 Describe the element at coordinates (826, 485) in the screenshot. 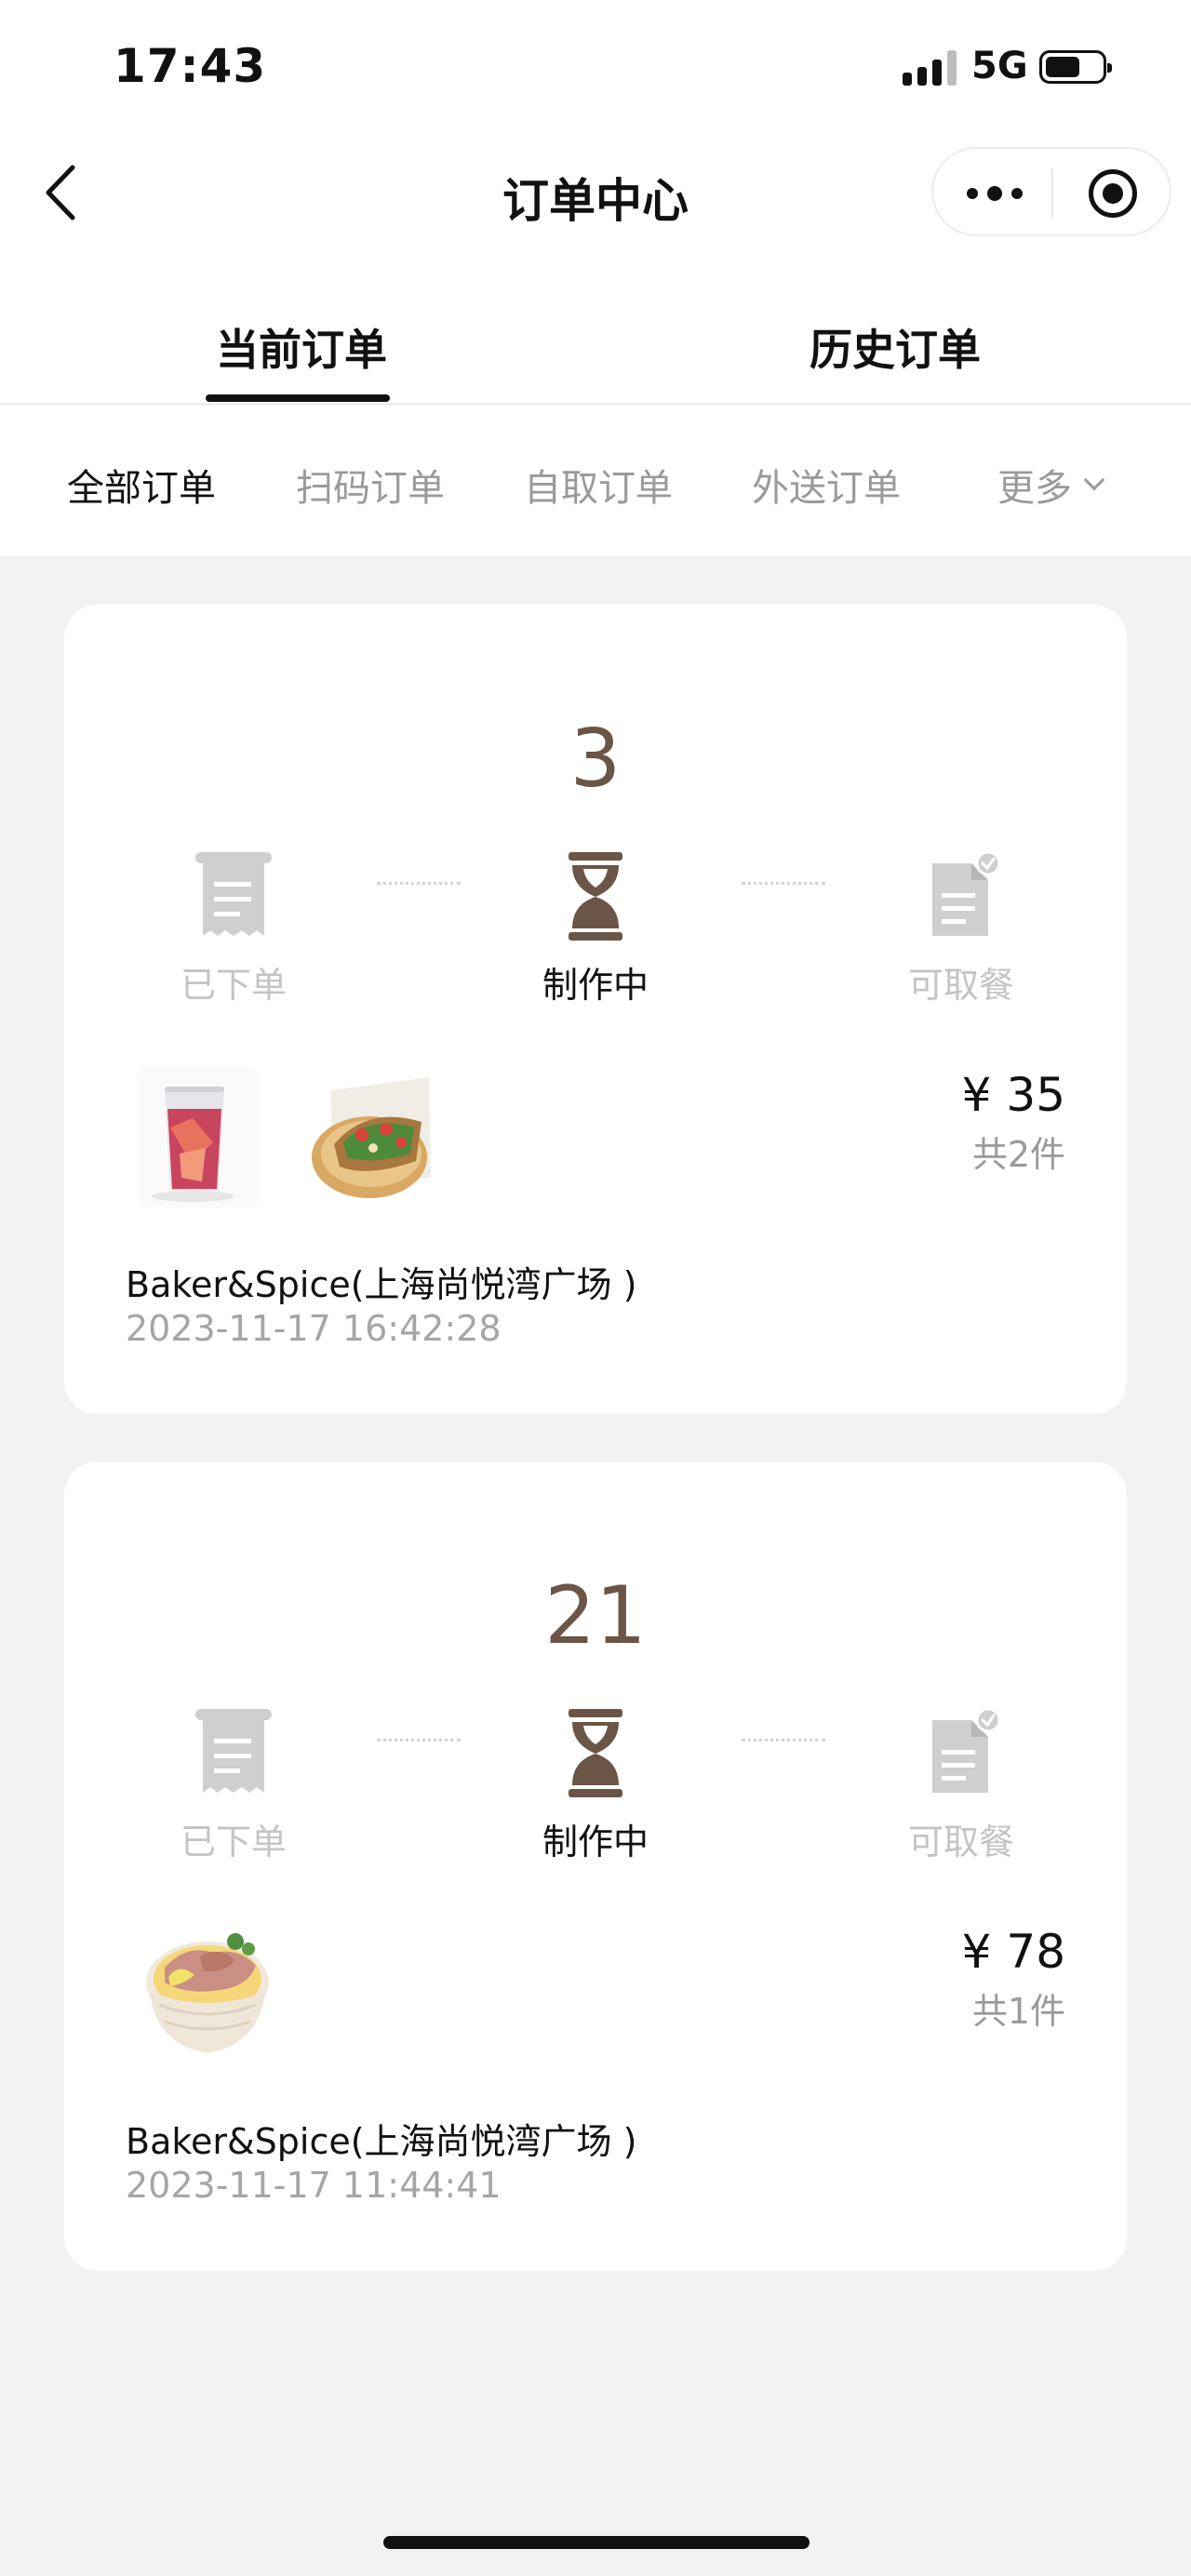

I see `filter-delivery-orders: 外送订单` at that location.